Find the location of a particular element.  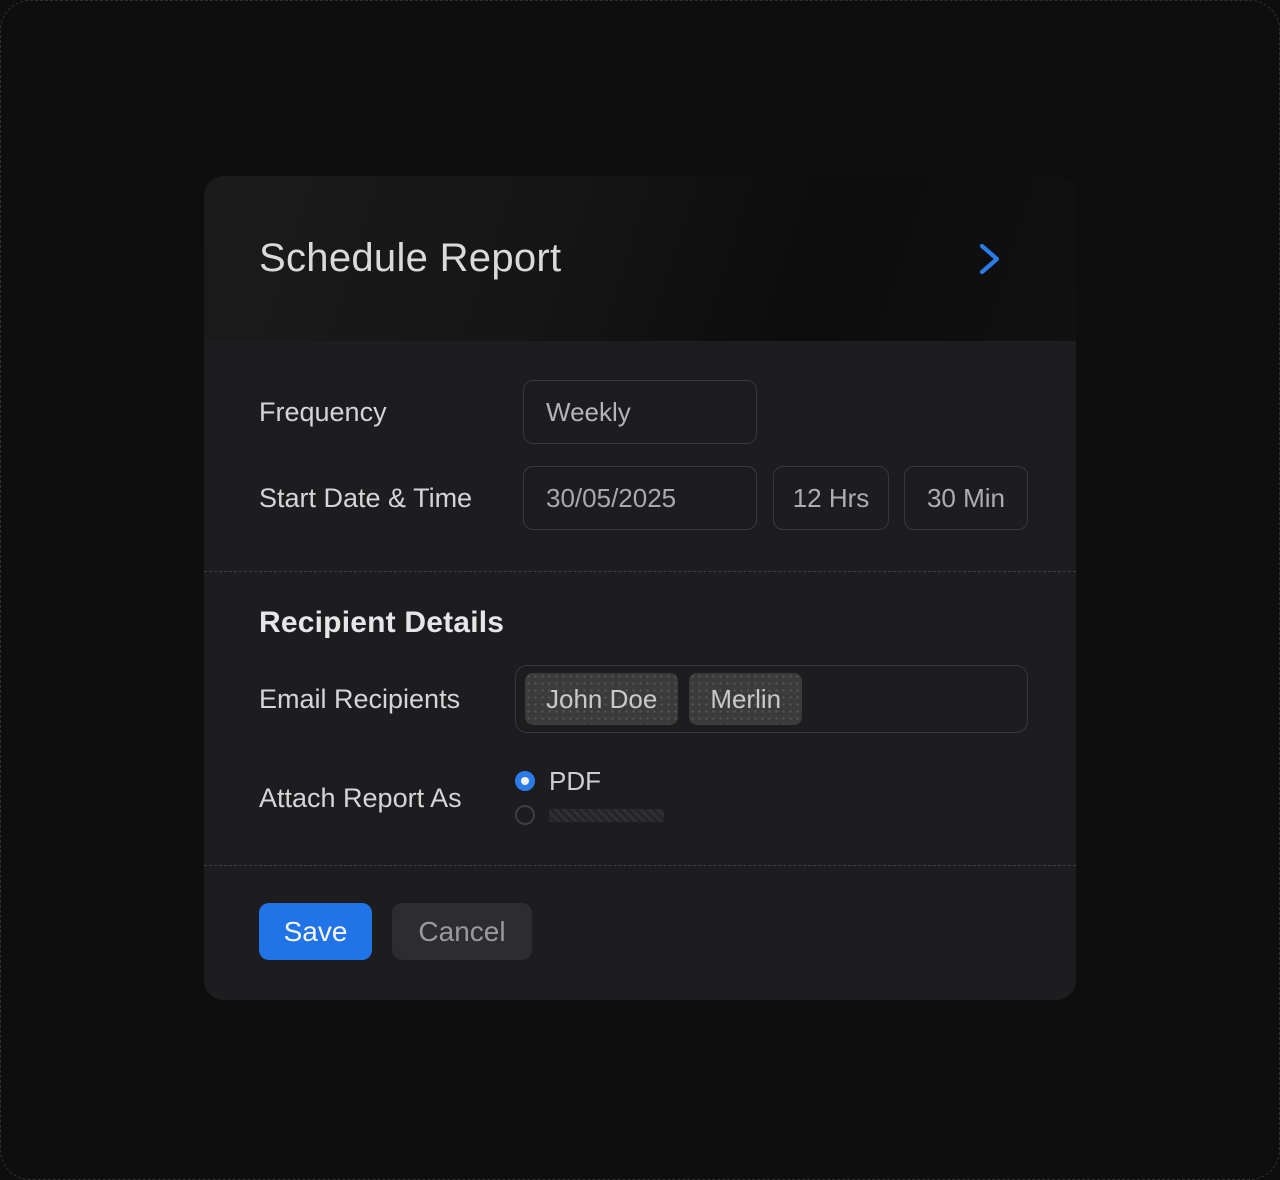

attach-option-pdf: PDF is located at coordinates (589, 781).